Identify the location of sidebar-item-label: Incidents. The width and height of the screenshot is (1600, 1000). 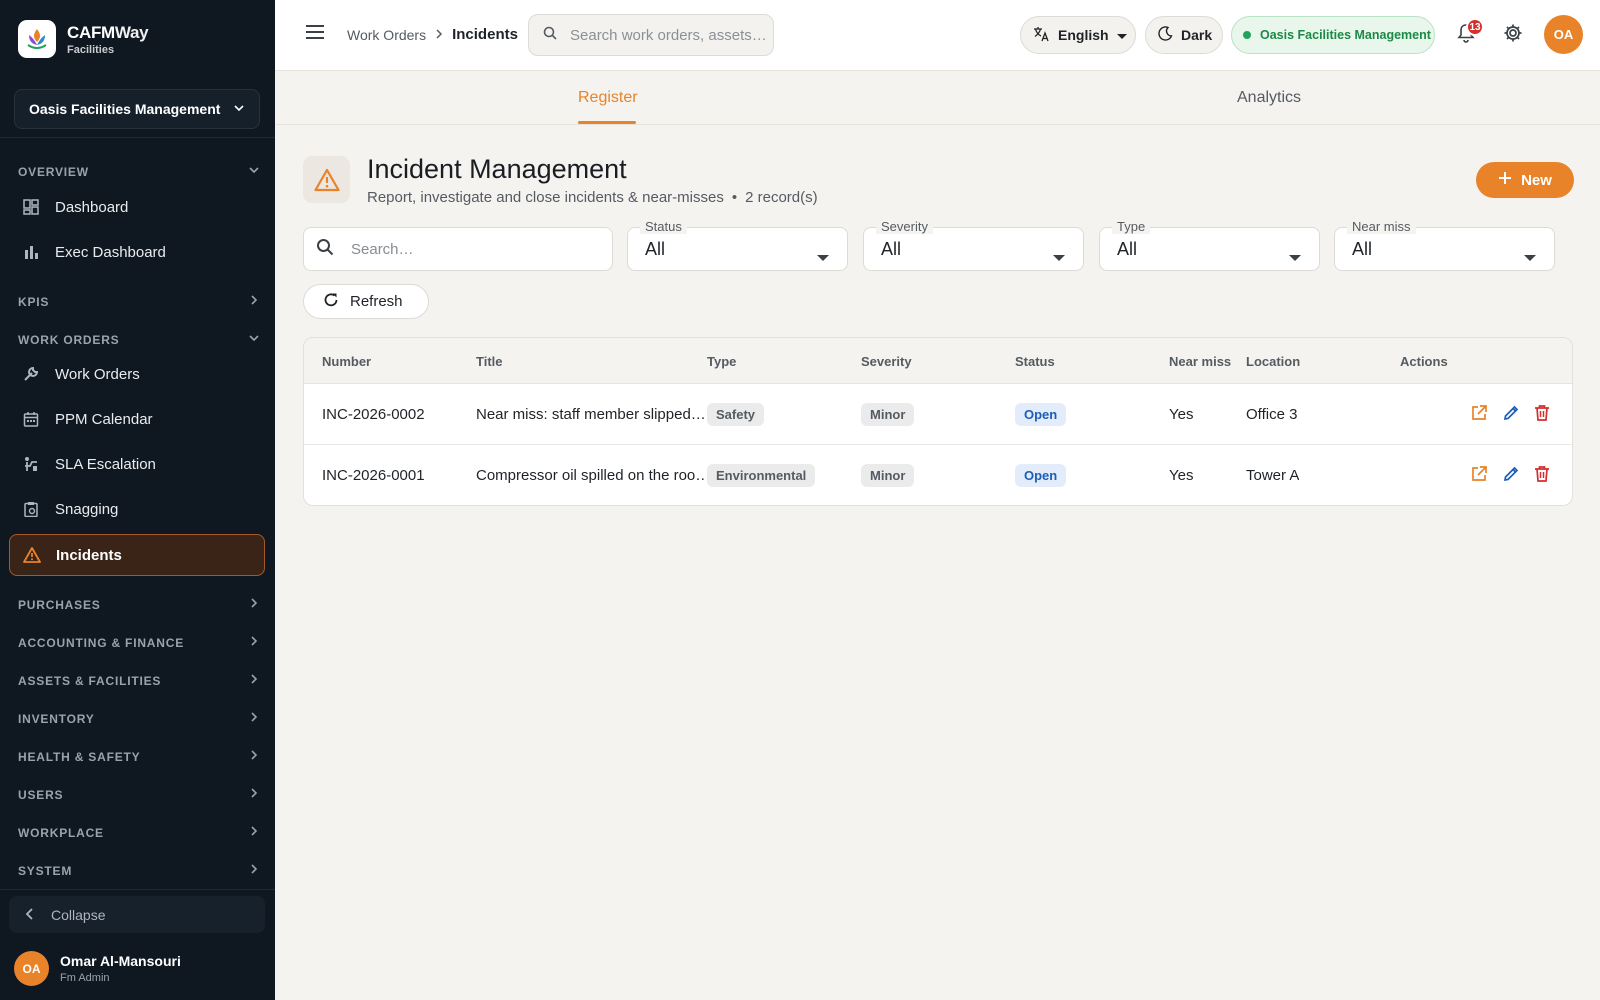
(89, 555).